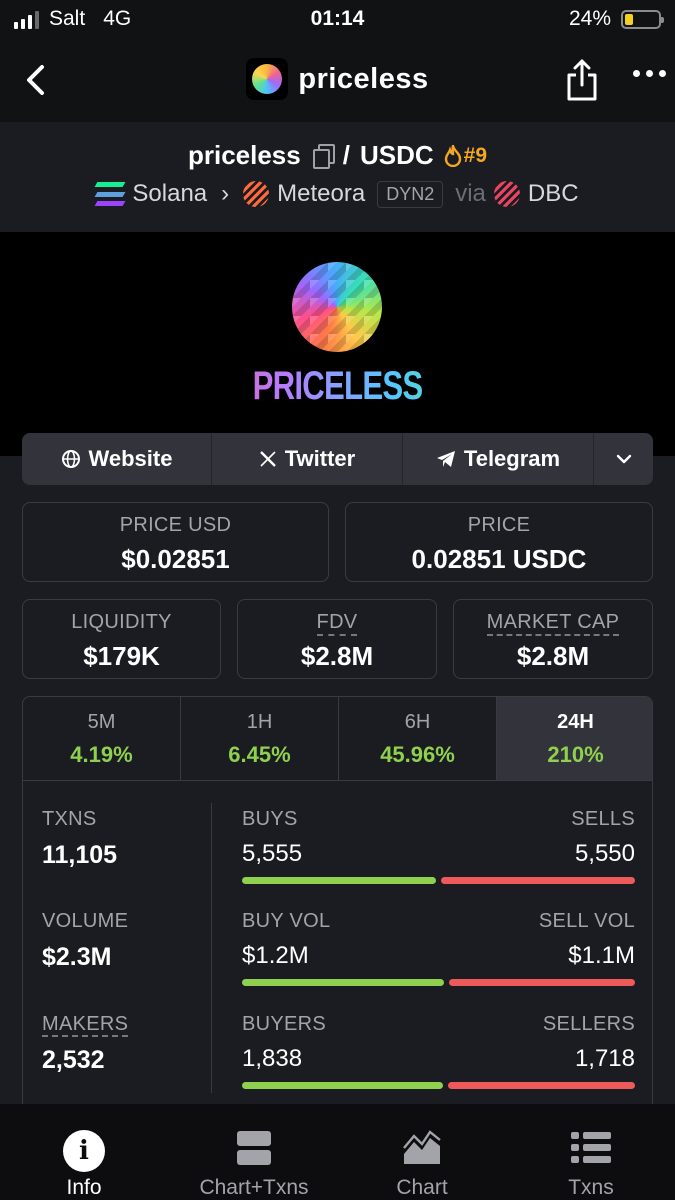  I want to click on share-icon, so click(582, 80).